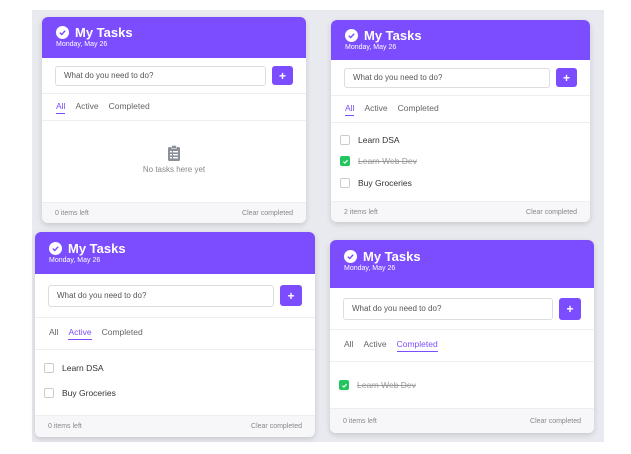  What do you see at coordinates (361, 212) in the screenshot?
I see `items-left: 2 items left` at bounding box center [361, 212].